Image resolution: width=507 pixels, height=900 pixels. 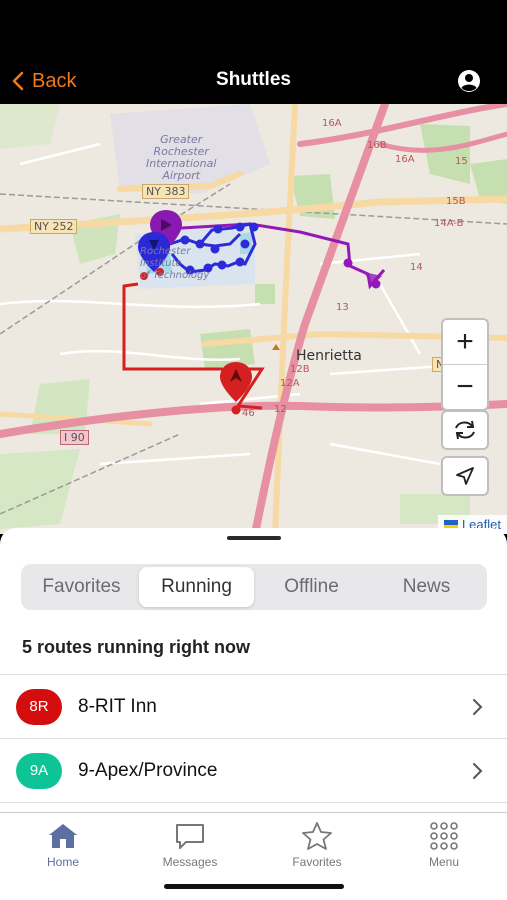 I want to click on profile-icon, so click(x=469, y=81).